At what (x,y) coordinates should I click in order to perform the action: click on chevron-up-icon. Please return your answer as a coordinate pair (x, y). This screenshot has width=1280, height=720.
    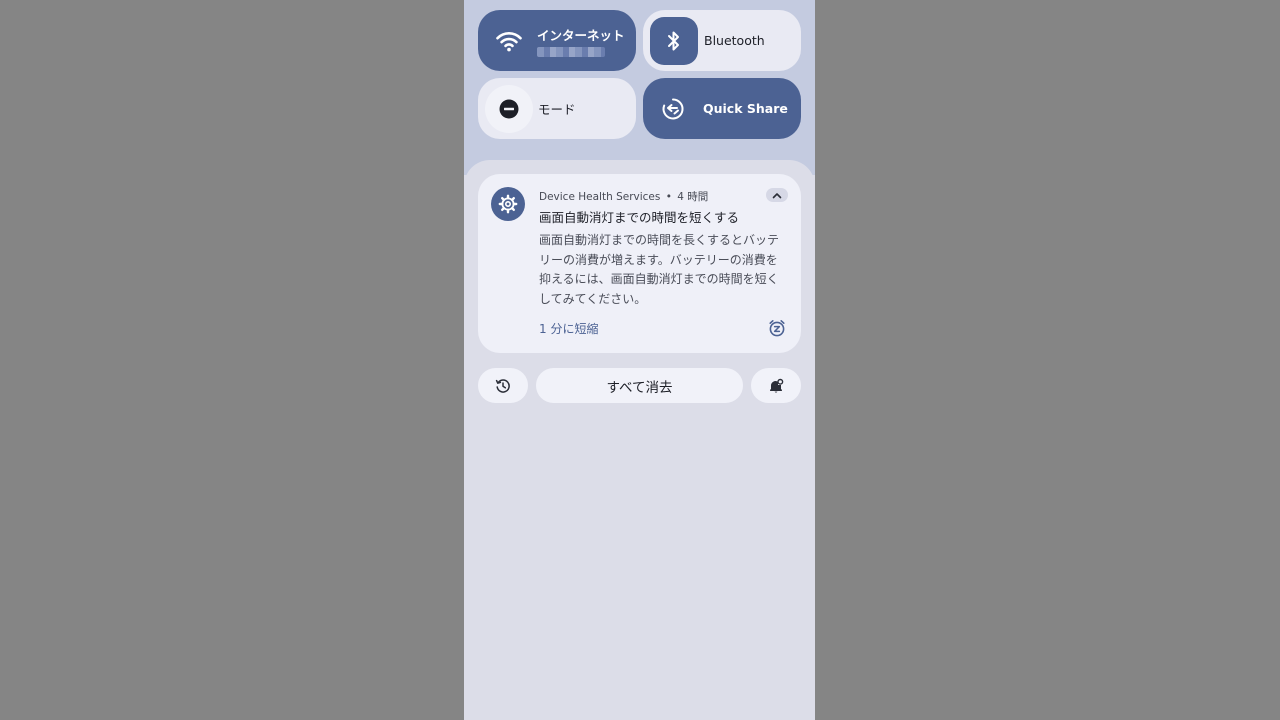
    Looking at the image, I should click on (777, 195).